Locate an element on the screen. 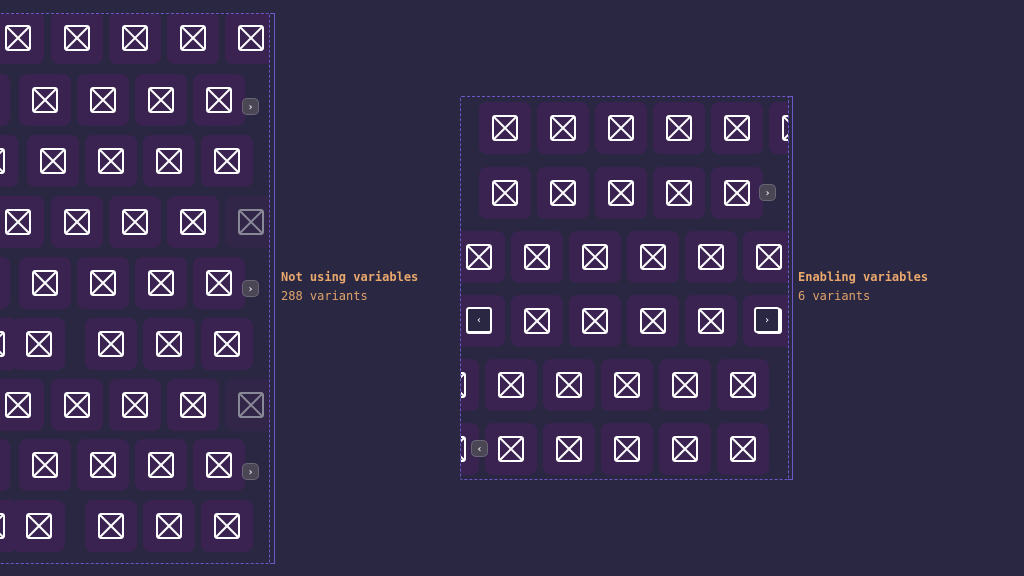 The width and height of the screenshot is (1024, 576). panel-variant-count: 6 variants is located at coordinates (834, 296).